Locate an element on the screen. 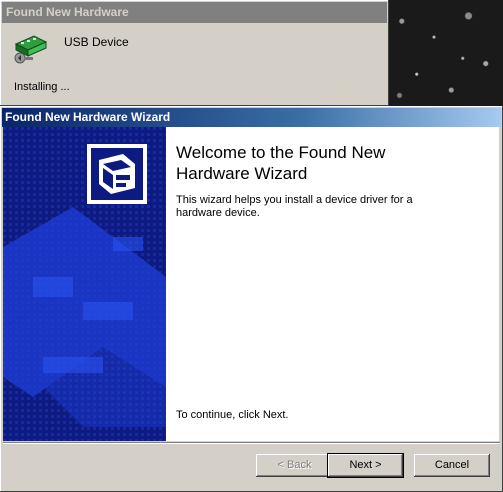 The image size is (503, 492). usb-device-icon is located at coordinates (31, 49).